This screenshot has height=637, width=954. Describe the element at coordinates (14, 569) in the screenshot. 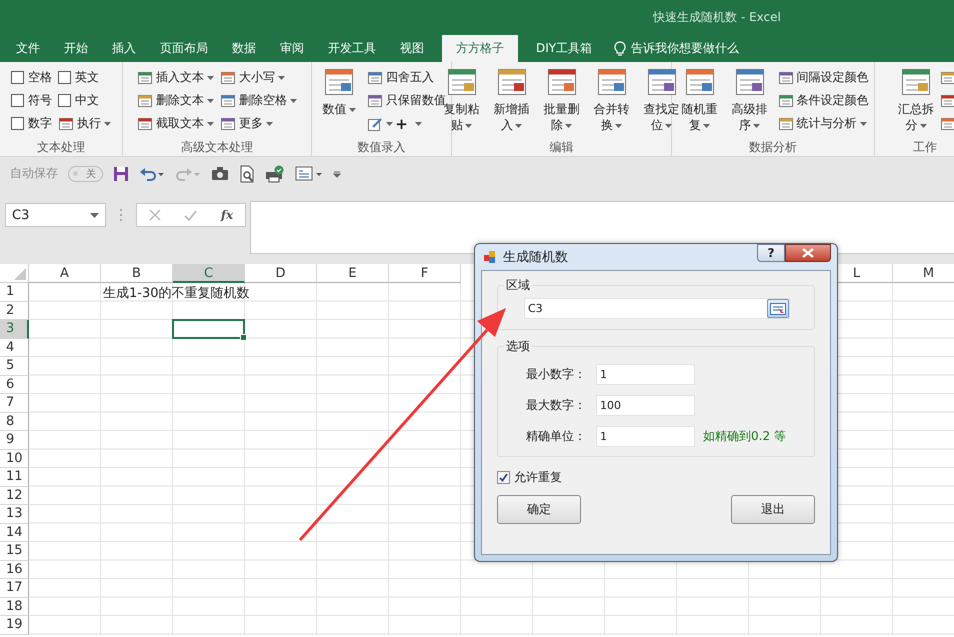

I see `row-header: 16` at that location.